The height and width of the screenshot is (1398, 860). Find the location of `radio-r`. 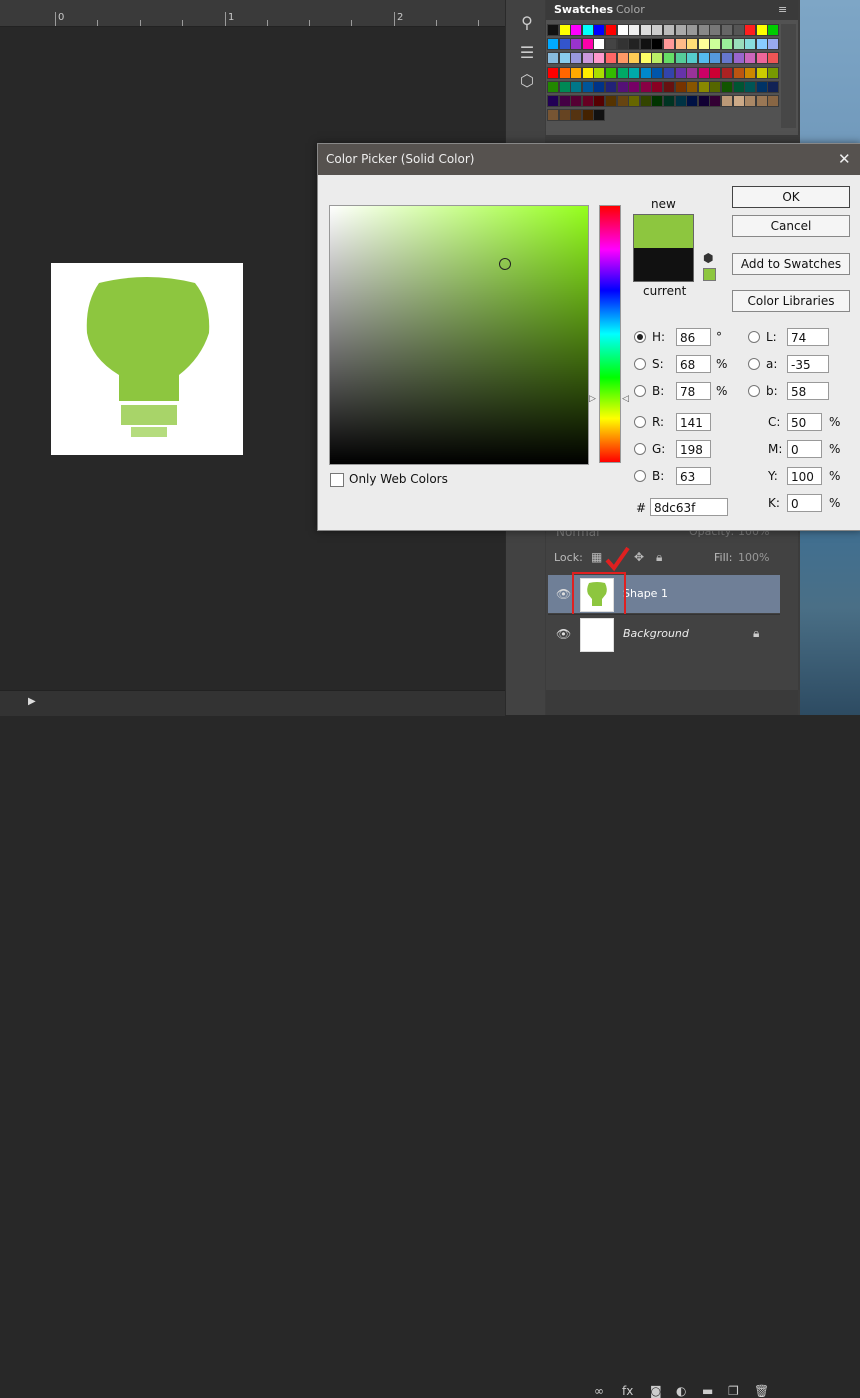

radio-r is located at coordinates (640, 422).